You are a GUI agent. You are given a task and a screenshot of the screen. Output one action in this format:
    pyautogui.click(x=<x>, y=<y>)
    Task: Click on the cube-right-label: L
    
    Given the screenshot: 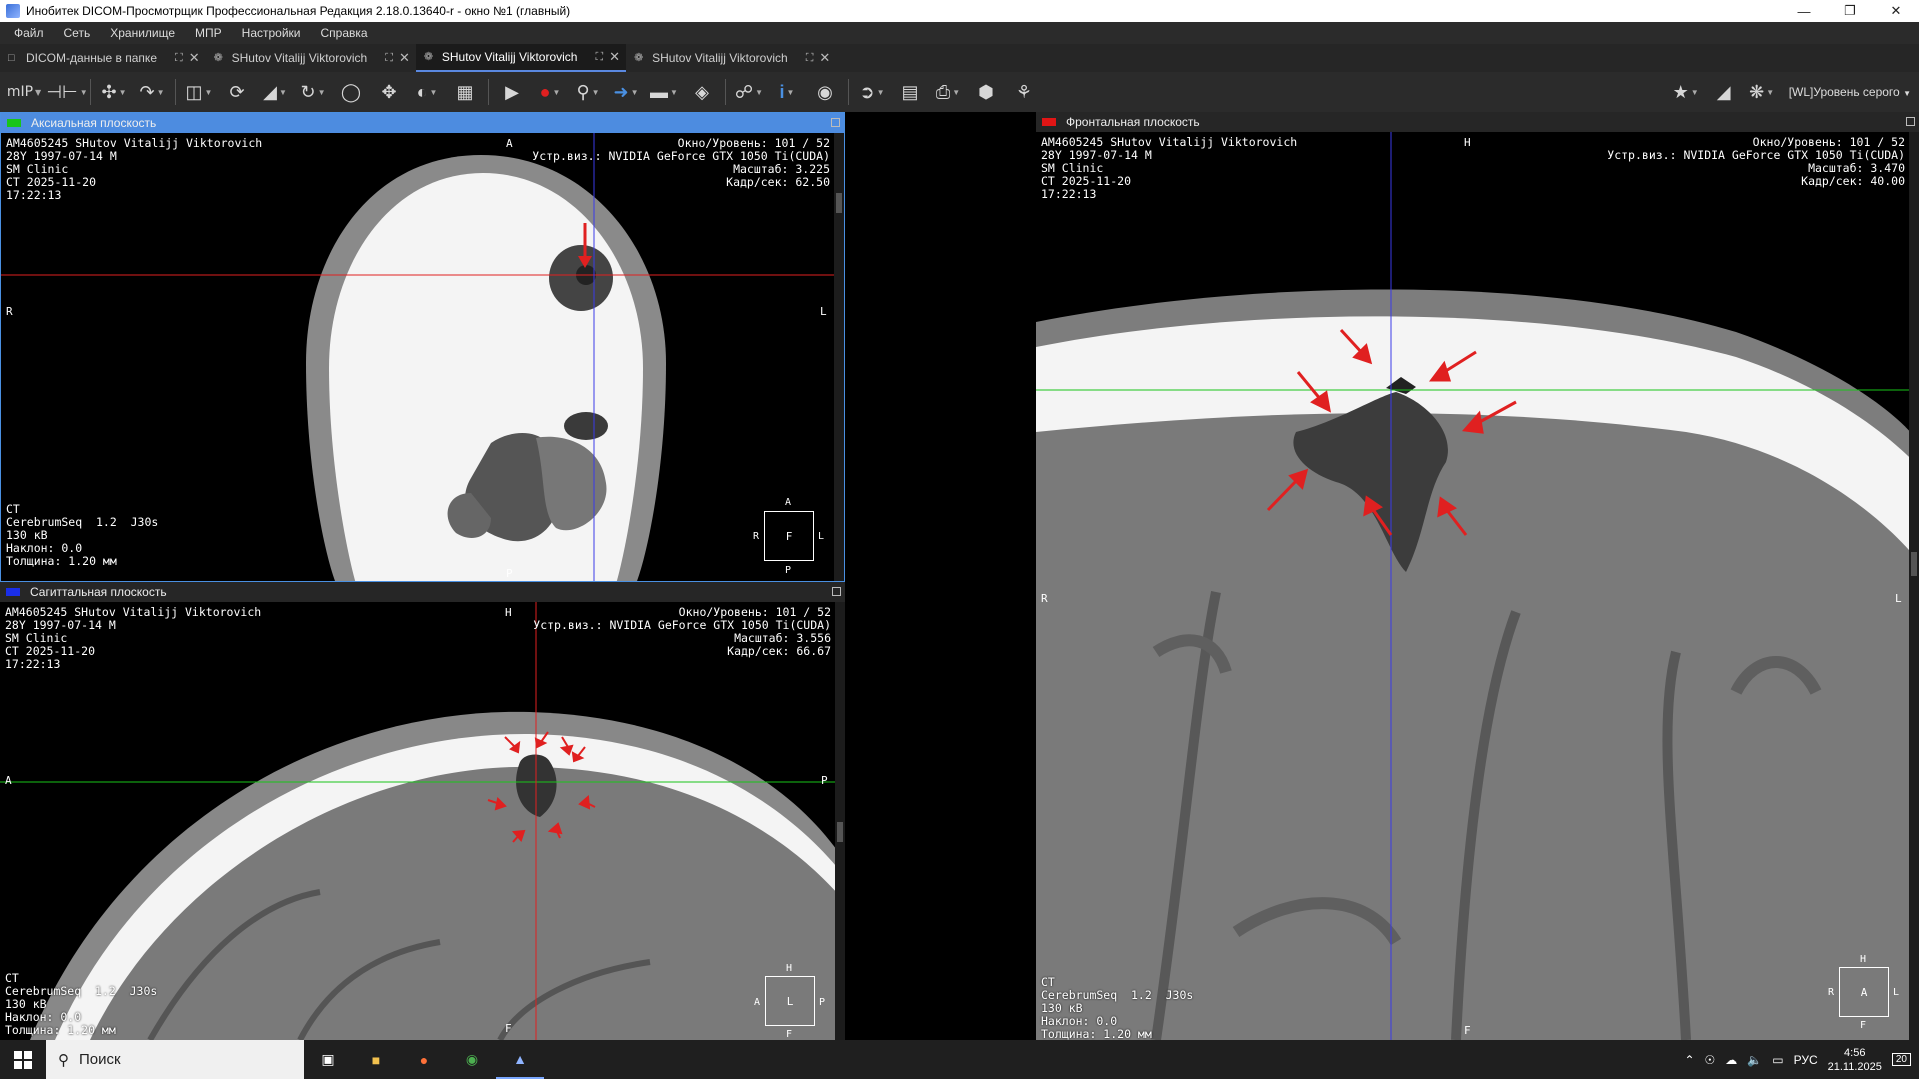 What is the action you would take?
    pyautogui.click(x=821, y=536)
    